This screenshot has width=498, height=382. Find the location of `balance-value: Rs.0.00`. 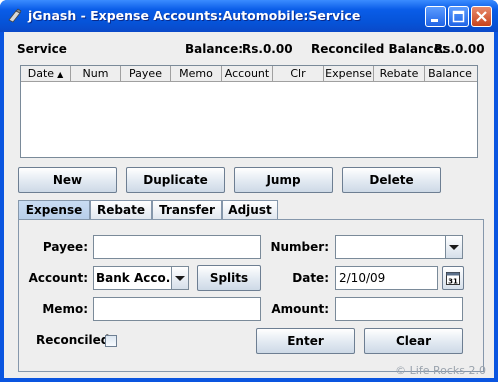

balance-value: Rs.0.00 is located at coordinates (267, 49).